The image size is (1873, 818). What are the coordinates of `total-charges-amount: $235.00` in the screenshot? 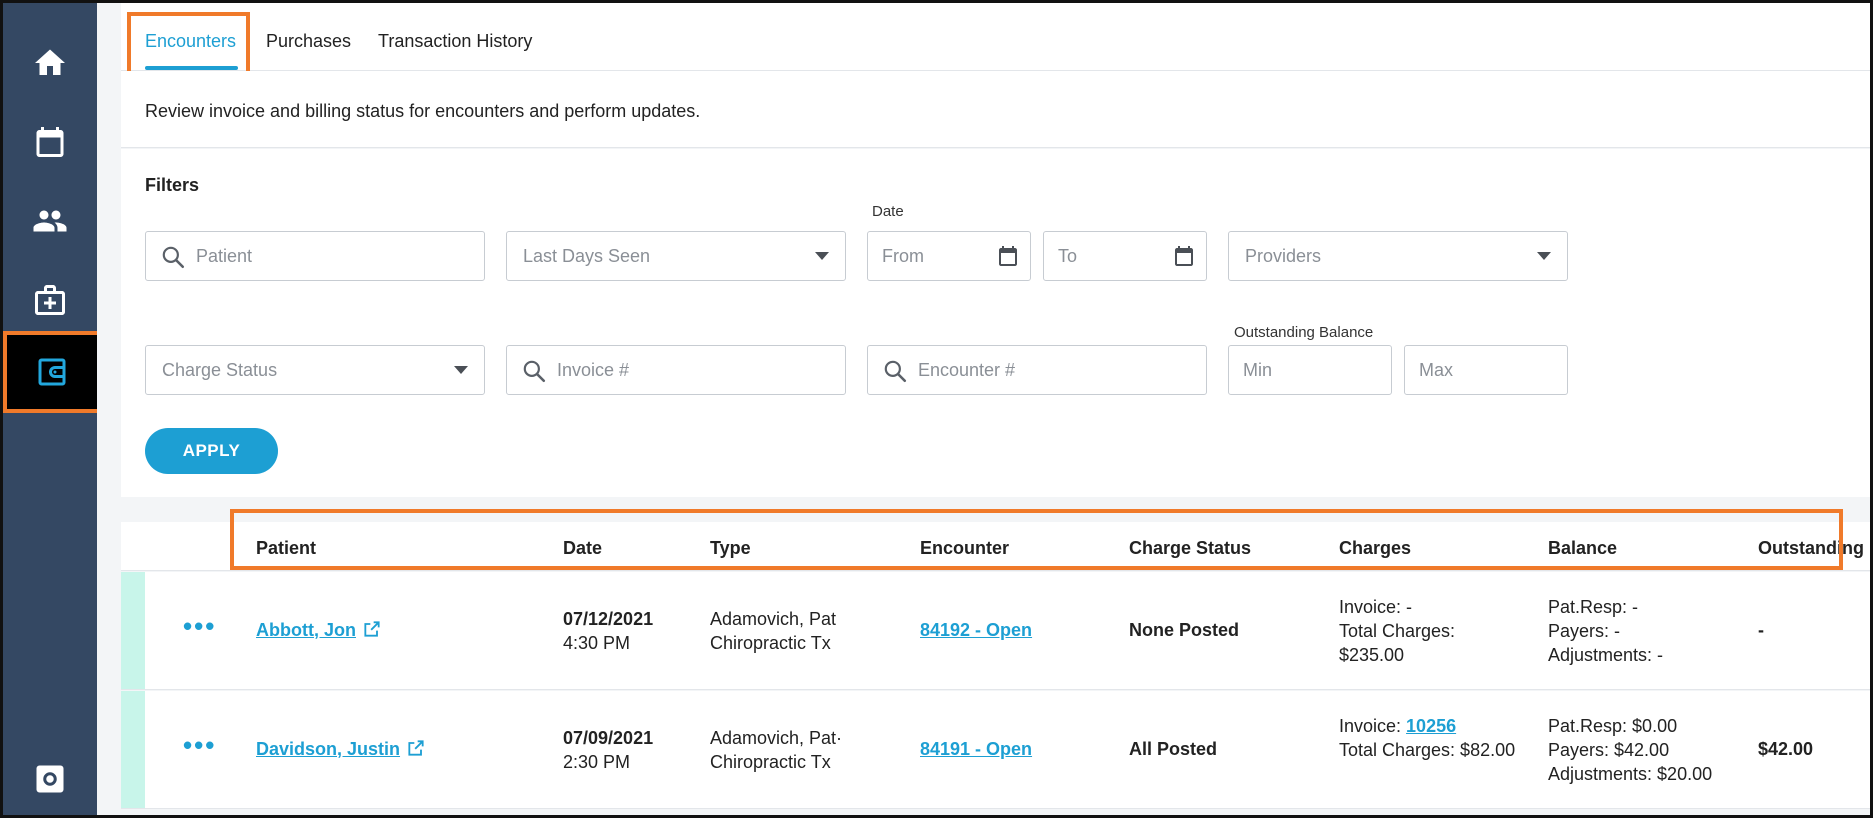 It's located at (1372, 655).